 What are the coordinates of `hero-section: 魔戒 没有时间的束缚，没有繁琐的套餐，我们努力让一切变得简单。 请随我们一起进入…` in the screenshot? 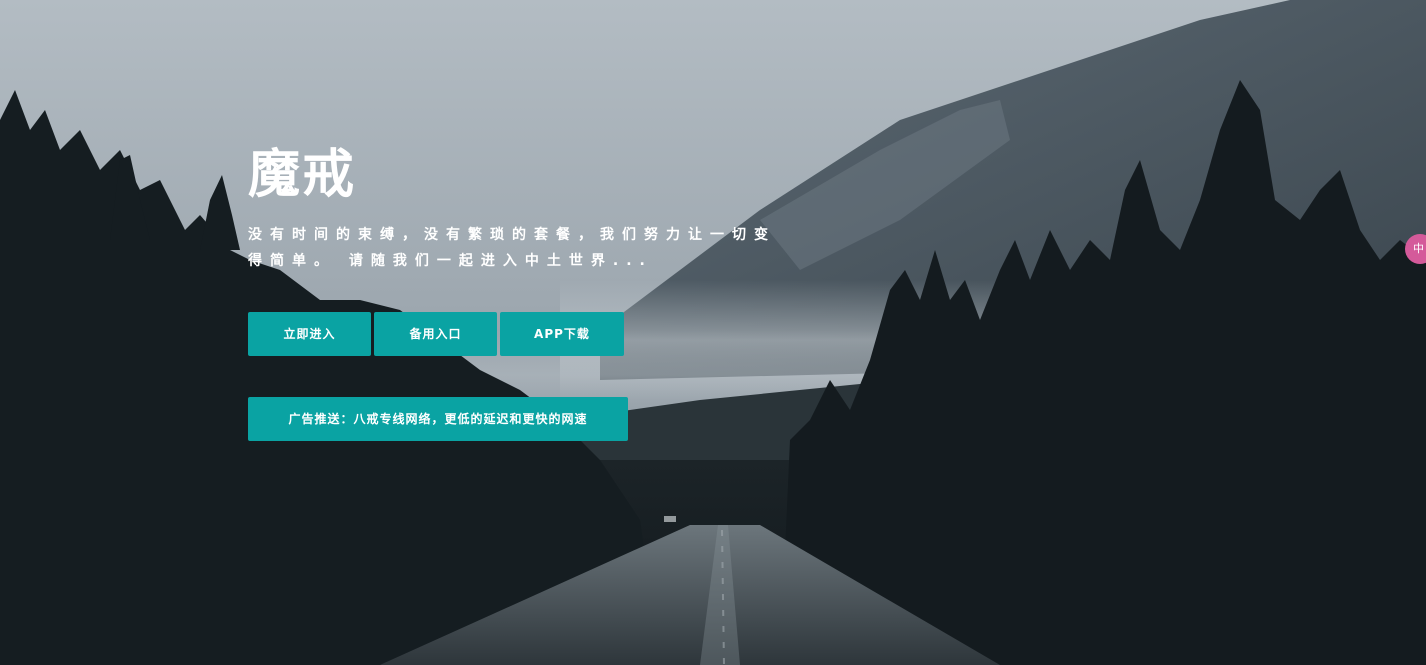 It's located at (518, 207).